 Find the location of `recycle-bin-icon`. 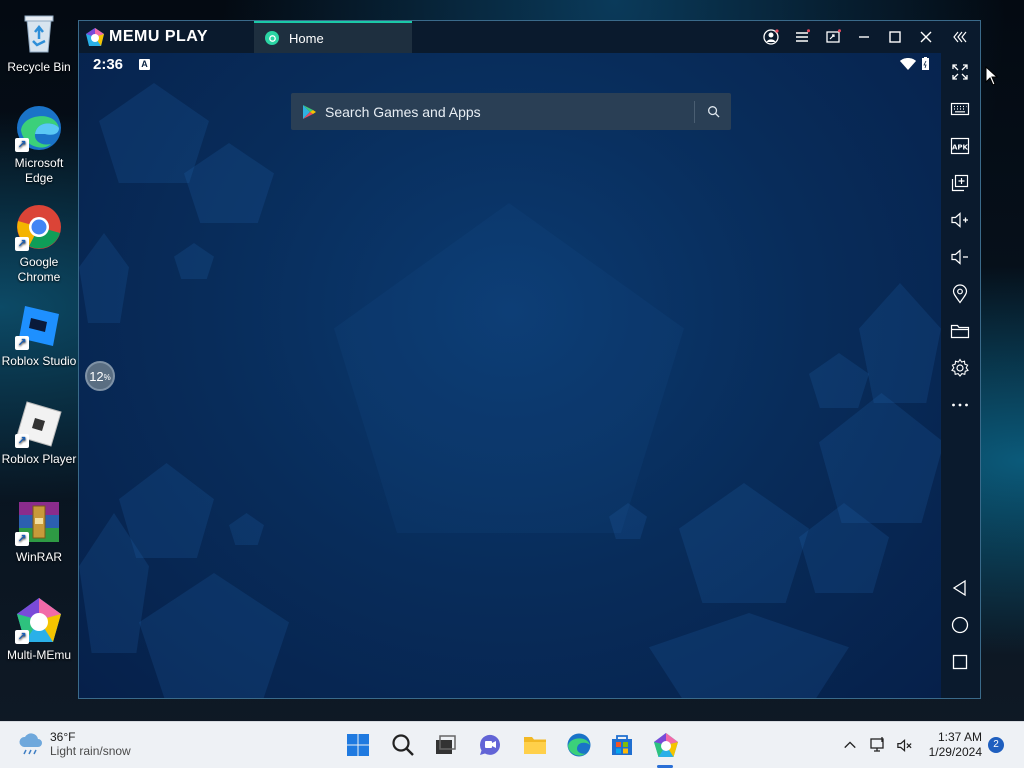

recycle-bin-icon is located at coordinates (39, 32).